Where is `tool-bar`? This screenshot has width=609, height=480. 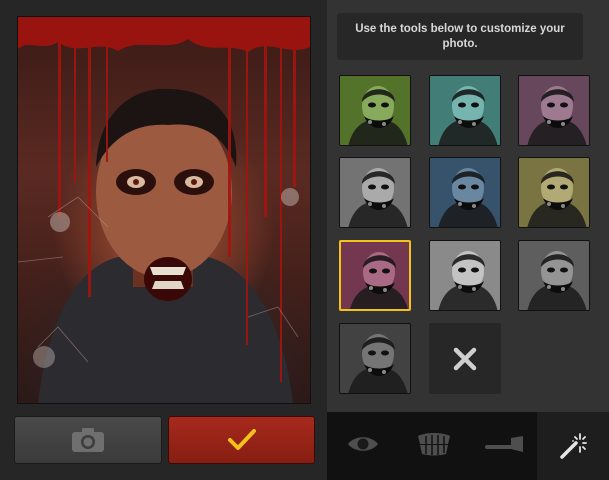
tool-bar is located at coordinates (432, 446).